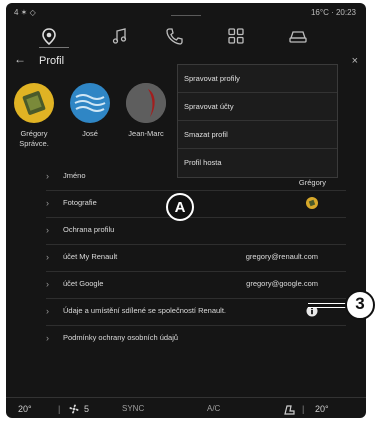 This screenshot has width=378, height=421. What do you see at coordinates (289, 409) in the screenshot?
I see `seat-heating-icon` at bounding box center [289, 409].